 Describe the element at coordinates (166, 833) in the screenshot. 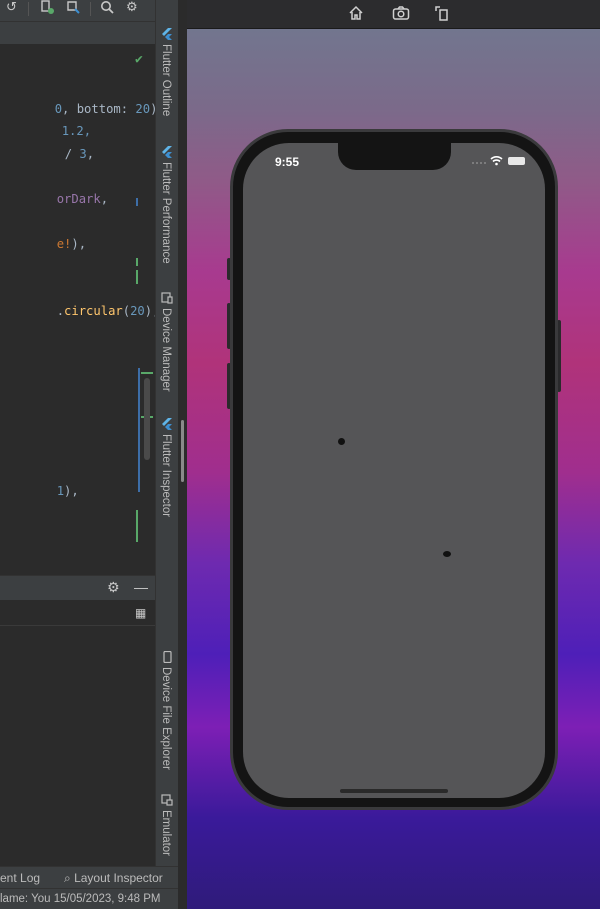

I see `tab-label: Emulator` at that location.